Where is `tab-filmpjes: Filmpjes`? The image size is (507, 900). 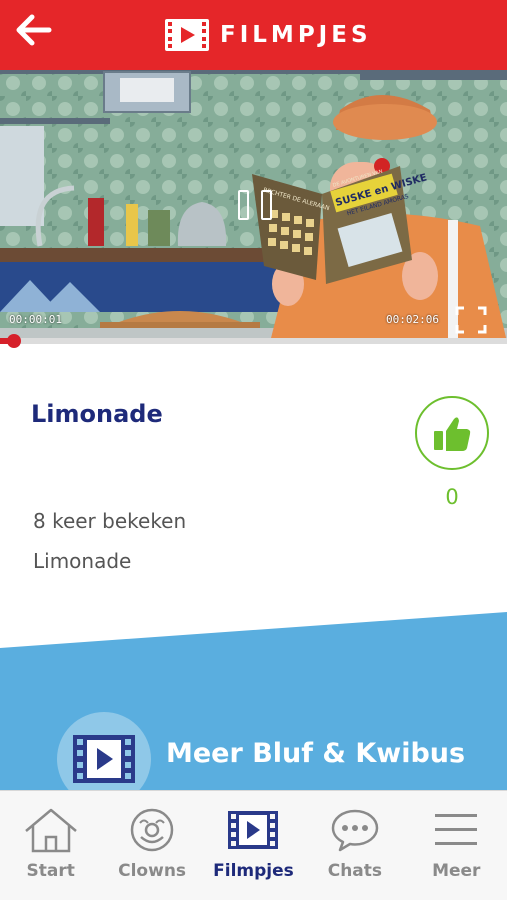
tab-filmpjes: Filmpjes is located at coordinates (253, 845).